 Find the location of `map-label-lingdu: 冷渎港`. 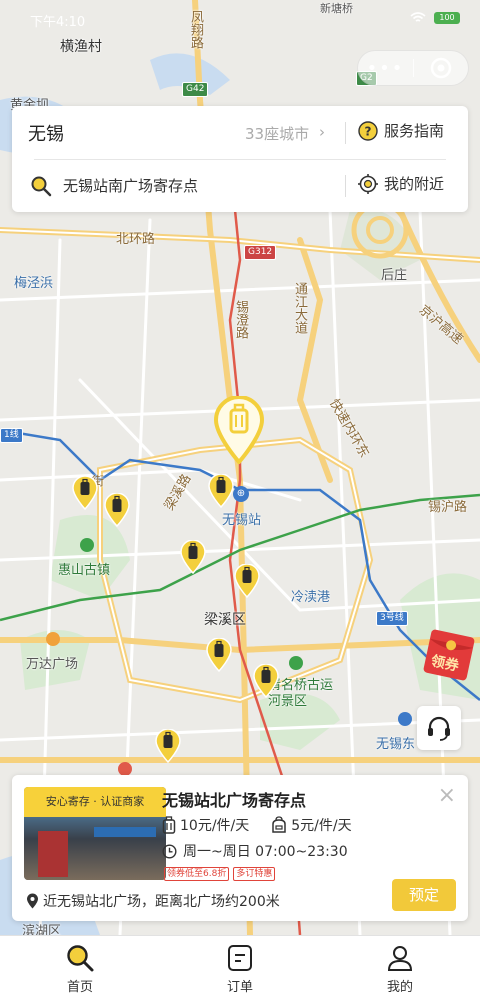

map-label-lingdu: 冷渎港 is located at coordinates (311, 597).